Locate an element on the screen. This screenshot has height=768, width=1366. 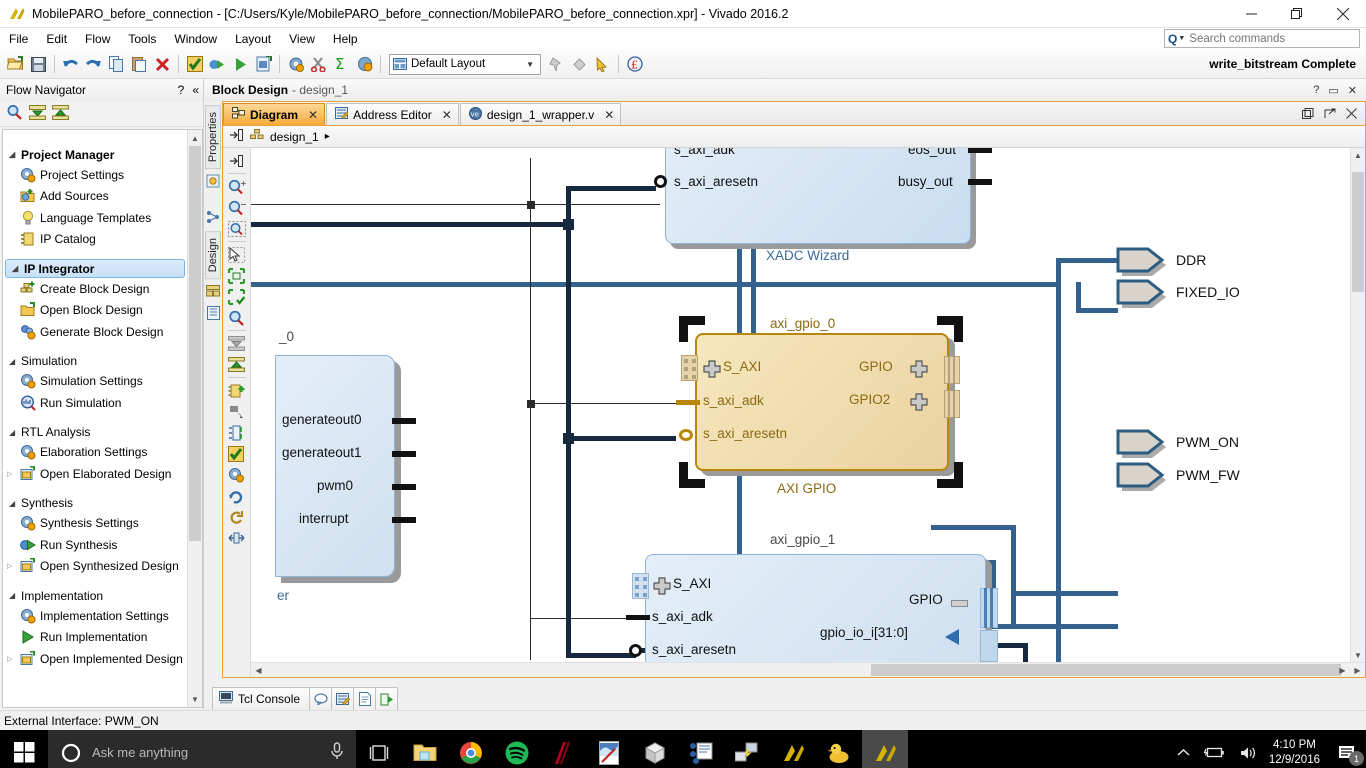
microphone-icon is located at coordinates (337, 752).